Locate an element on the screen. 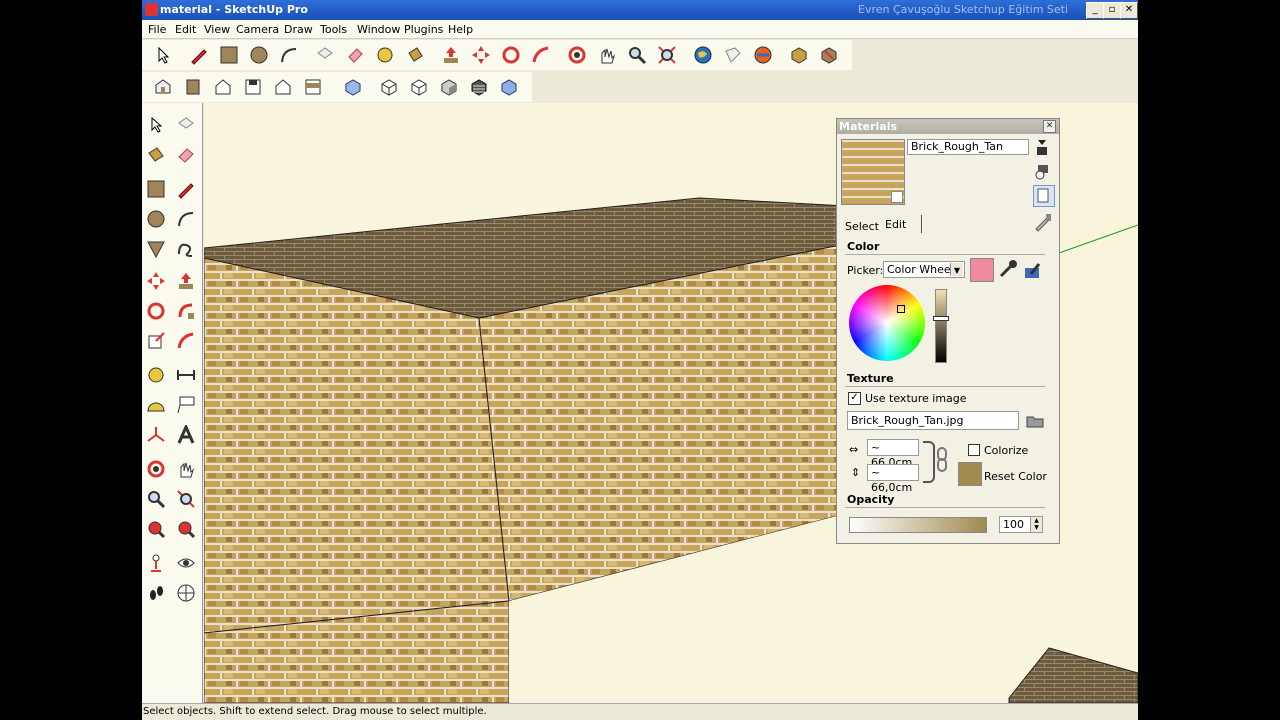 The width and height of the screenshot is (1280, 720). paint-bucket-icon is located at coordinates (415, 55).